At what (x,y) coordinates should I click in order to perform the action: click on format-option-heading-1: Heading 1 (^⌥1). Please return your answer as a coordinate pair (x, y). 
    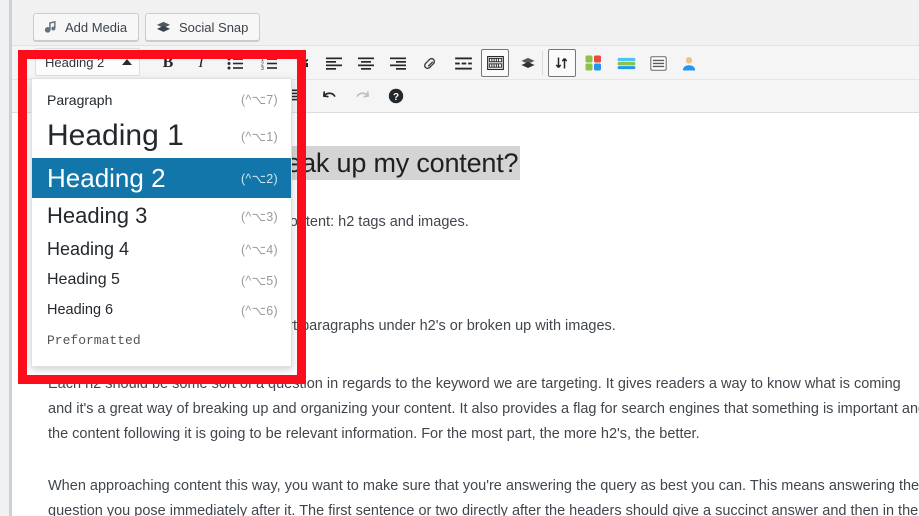
    Looking at the image, I should click on (161, 136).